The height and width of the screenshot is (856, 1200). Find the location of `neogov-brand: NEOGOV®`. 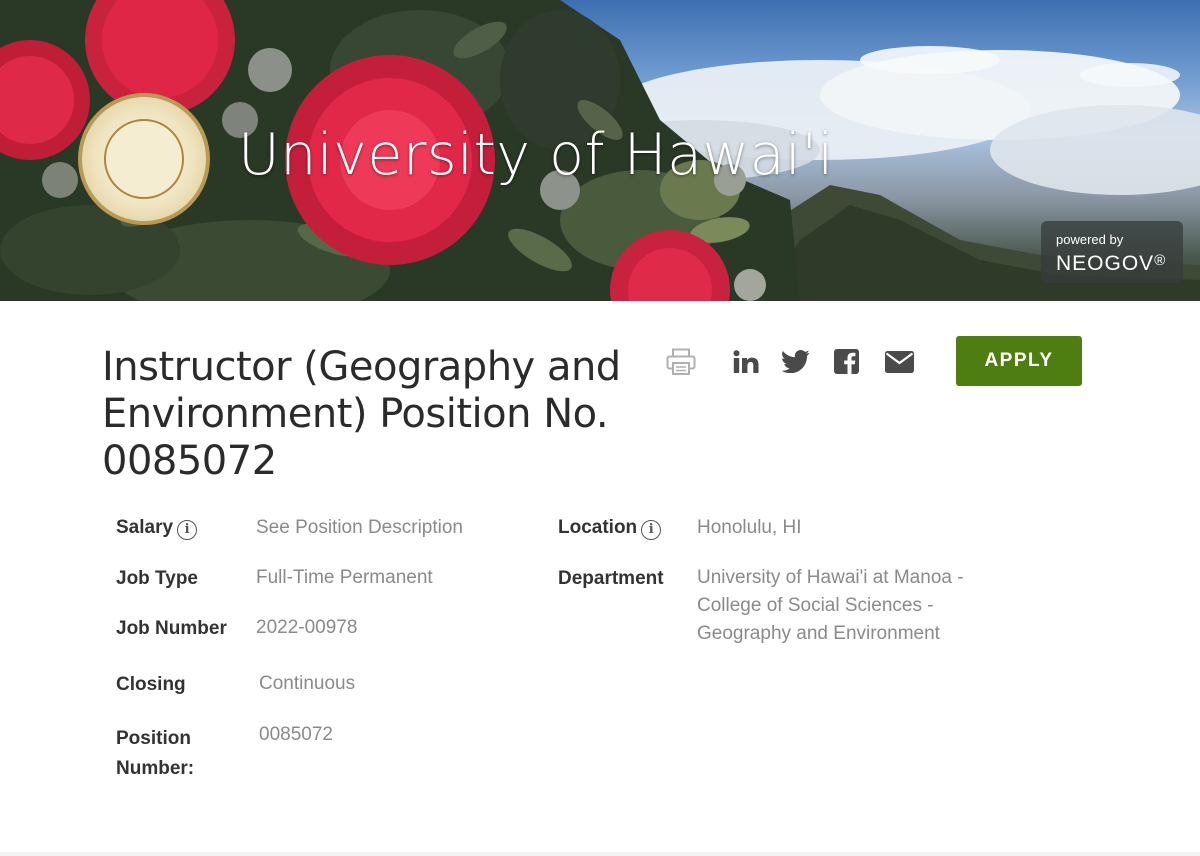

neogov-brand: NEOGOV® is located at coordinates (1119, 262).